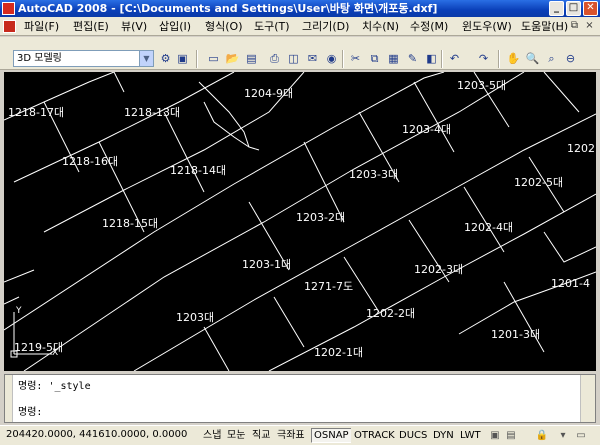 Image resolution: width=600 pixels, height=445 pixels. What do you see at coordinates (590, 8) in the screenshot?
I see `close-button: ✕` at bounding box center [590, 8].